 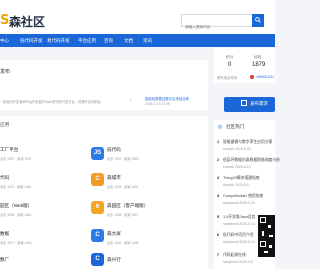 I want to click on rank-number: 5, so click(x=218, y=217).